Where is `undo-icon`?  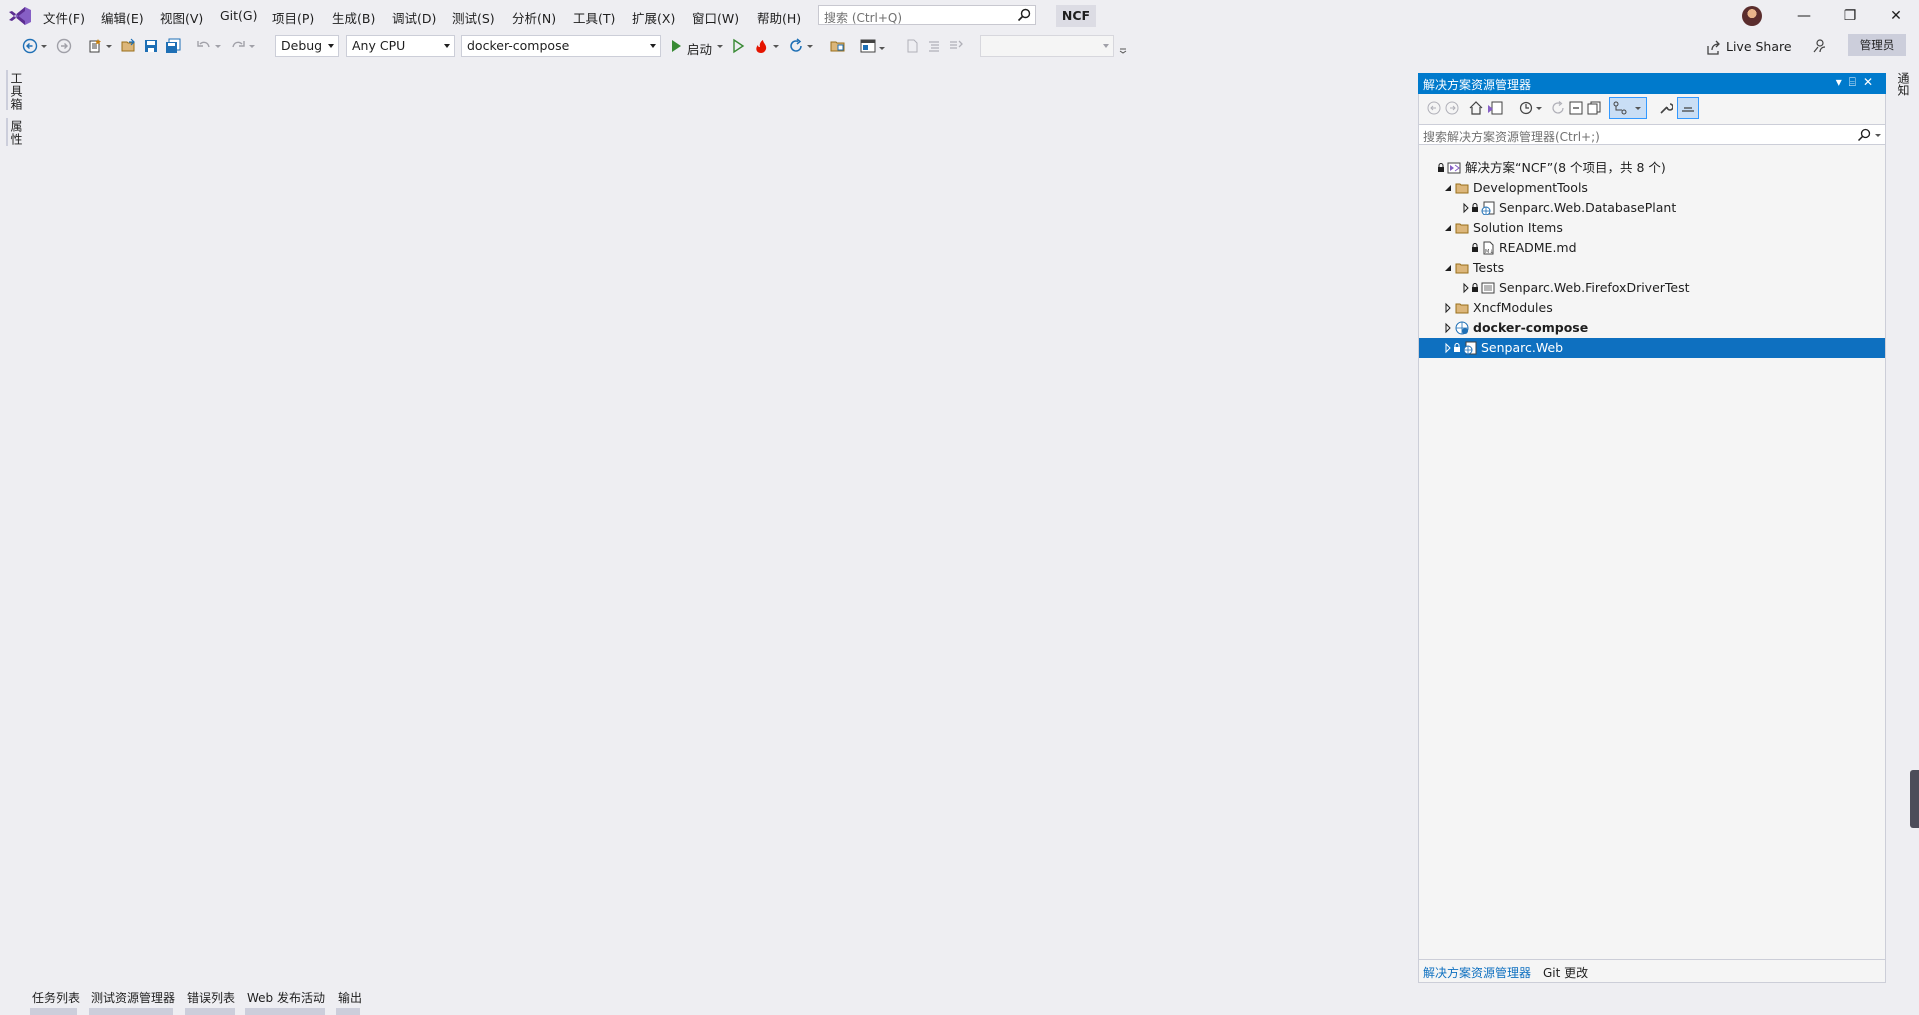
undo-icon is located at coordinates (204, 46).